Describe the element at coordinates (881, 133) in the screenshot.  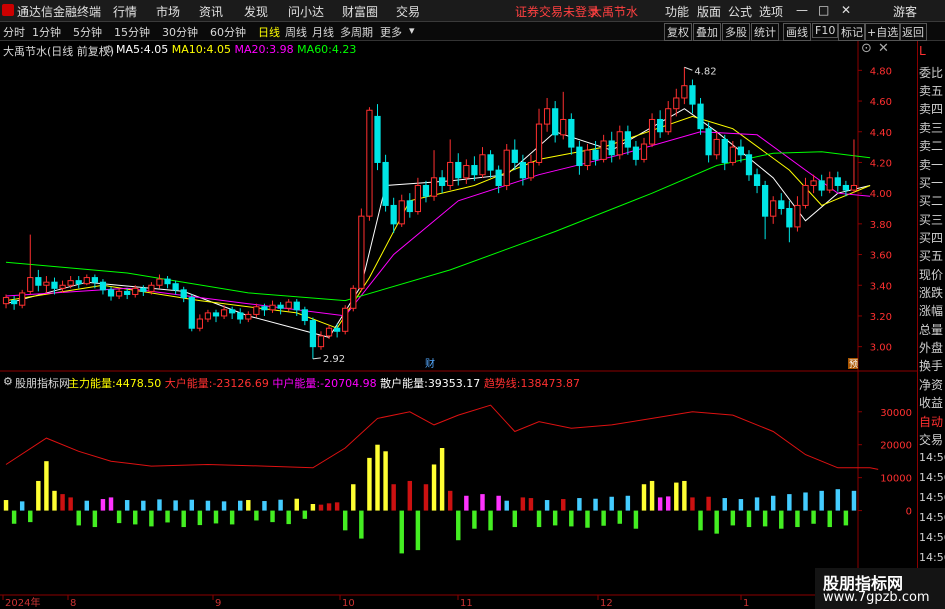
I see `price-tick-label: 4.40` at that location.